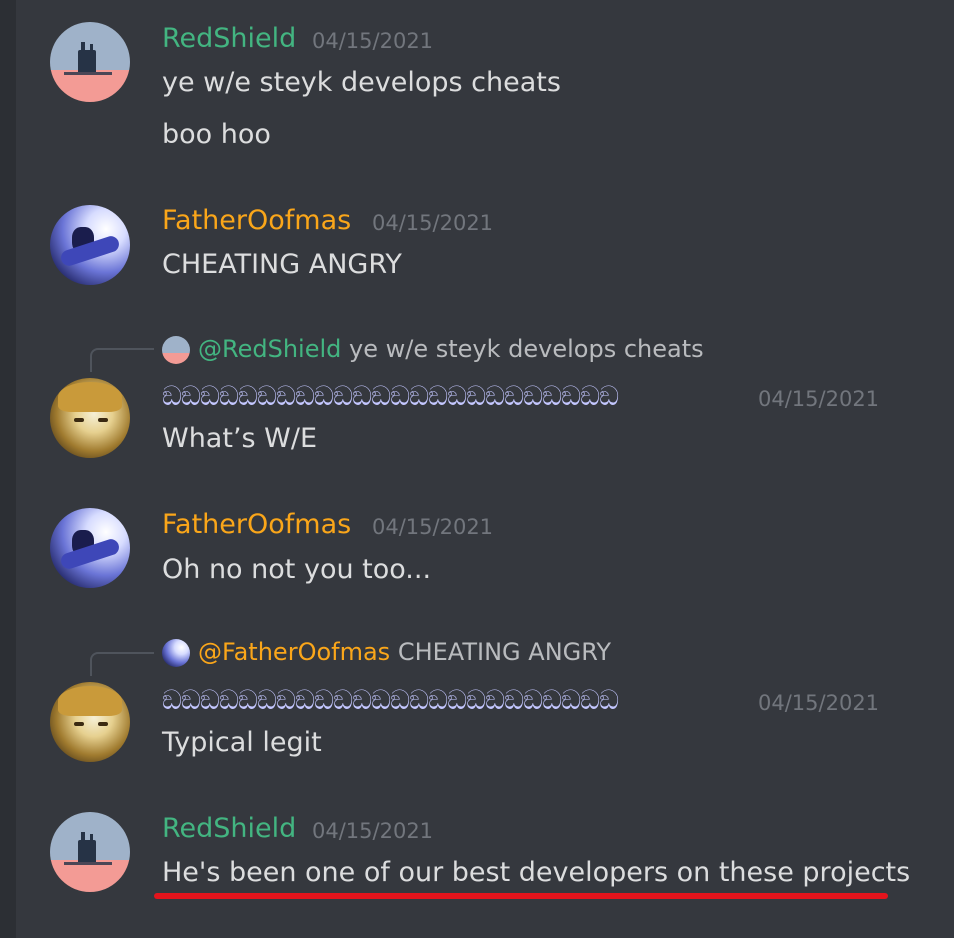 Image resolution: width=954 pixels, height=938 pixels. What do you see at coordinates (269, 349) in the screenshot?
I see `reply-mention: @RedShield` at bounding box center [269, 349].